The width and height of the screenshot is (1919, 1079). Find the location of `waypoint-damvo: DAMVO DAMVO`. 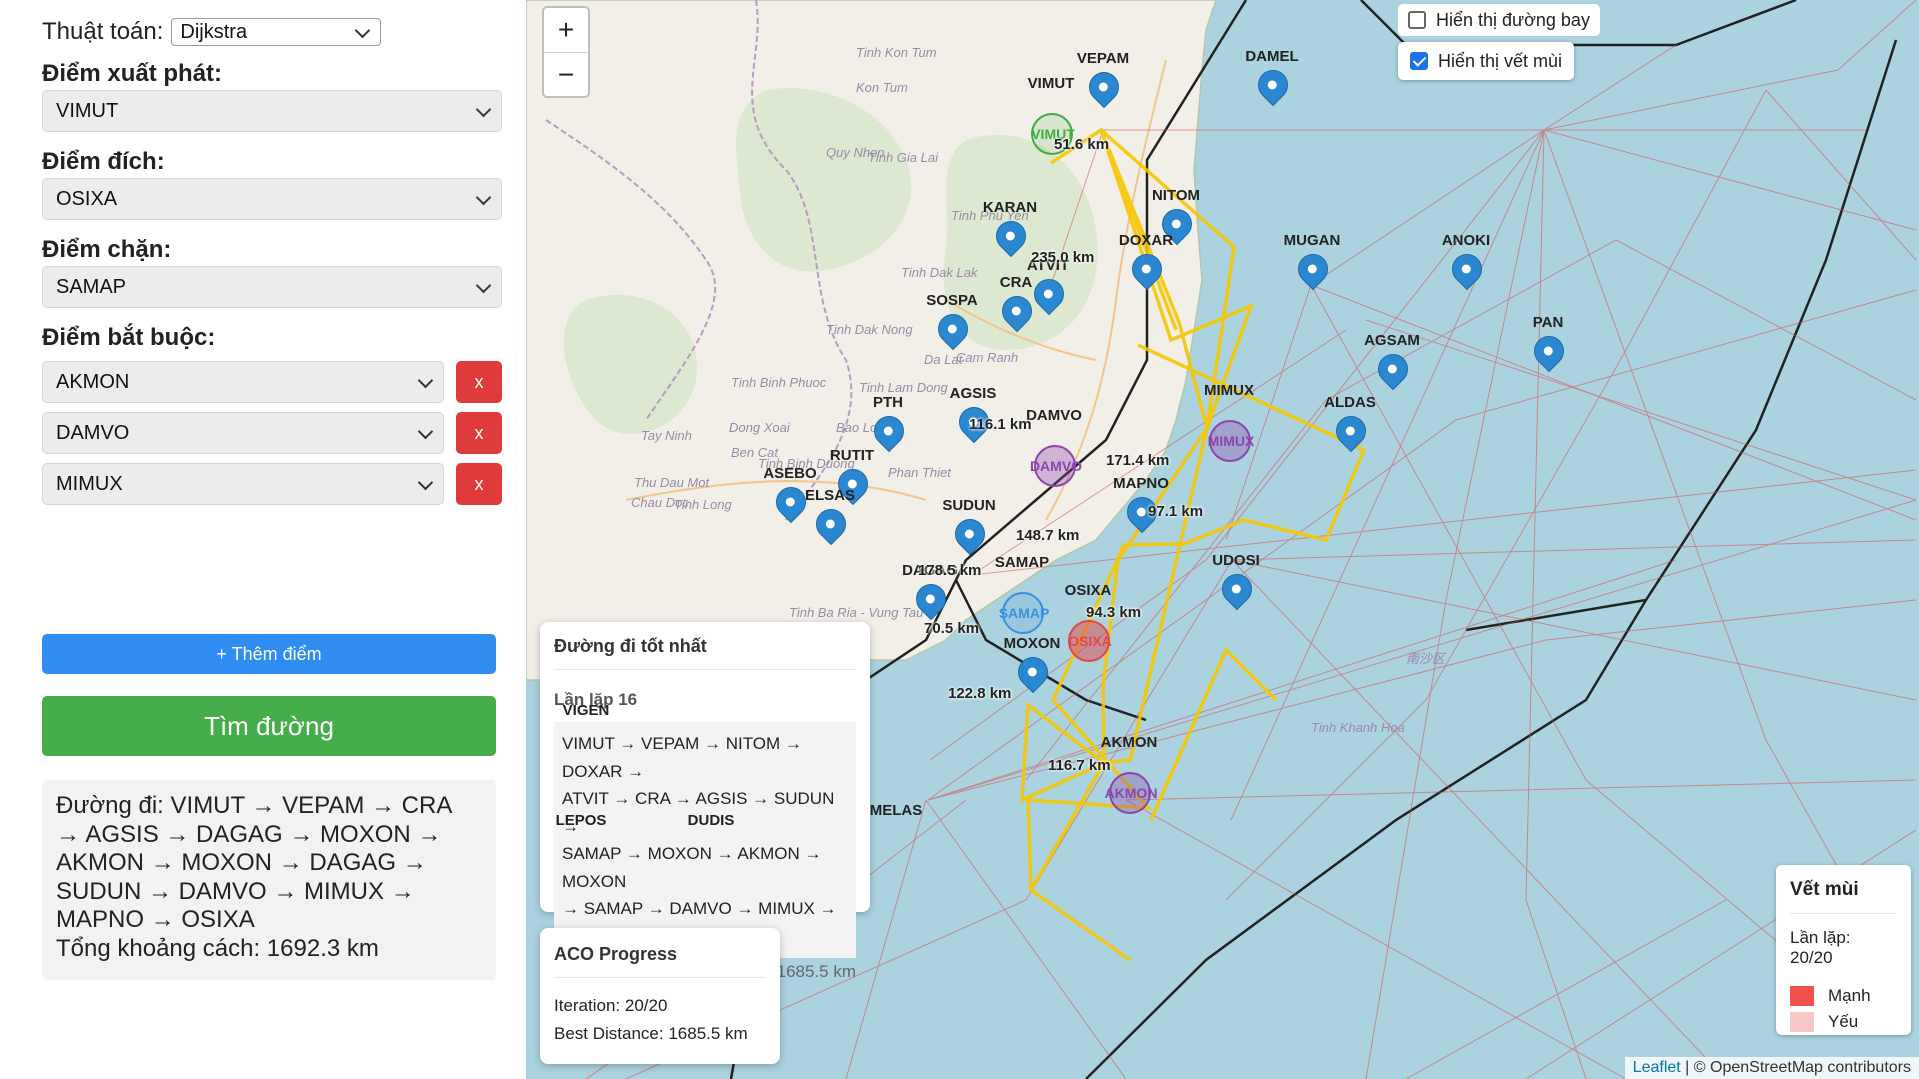

waypoint-damvo: DAMVO DAMVO is located at coordinates (1054, 447).